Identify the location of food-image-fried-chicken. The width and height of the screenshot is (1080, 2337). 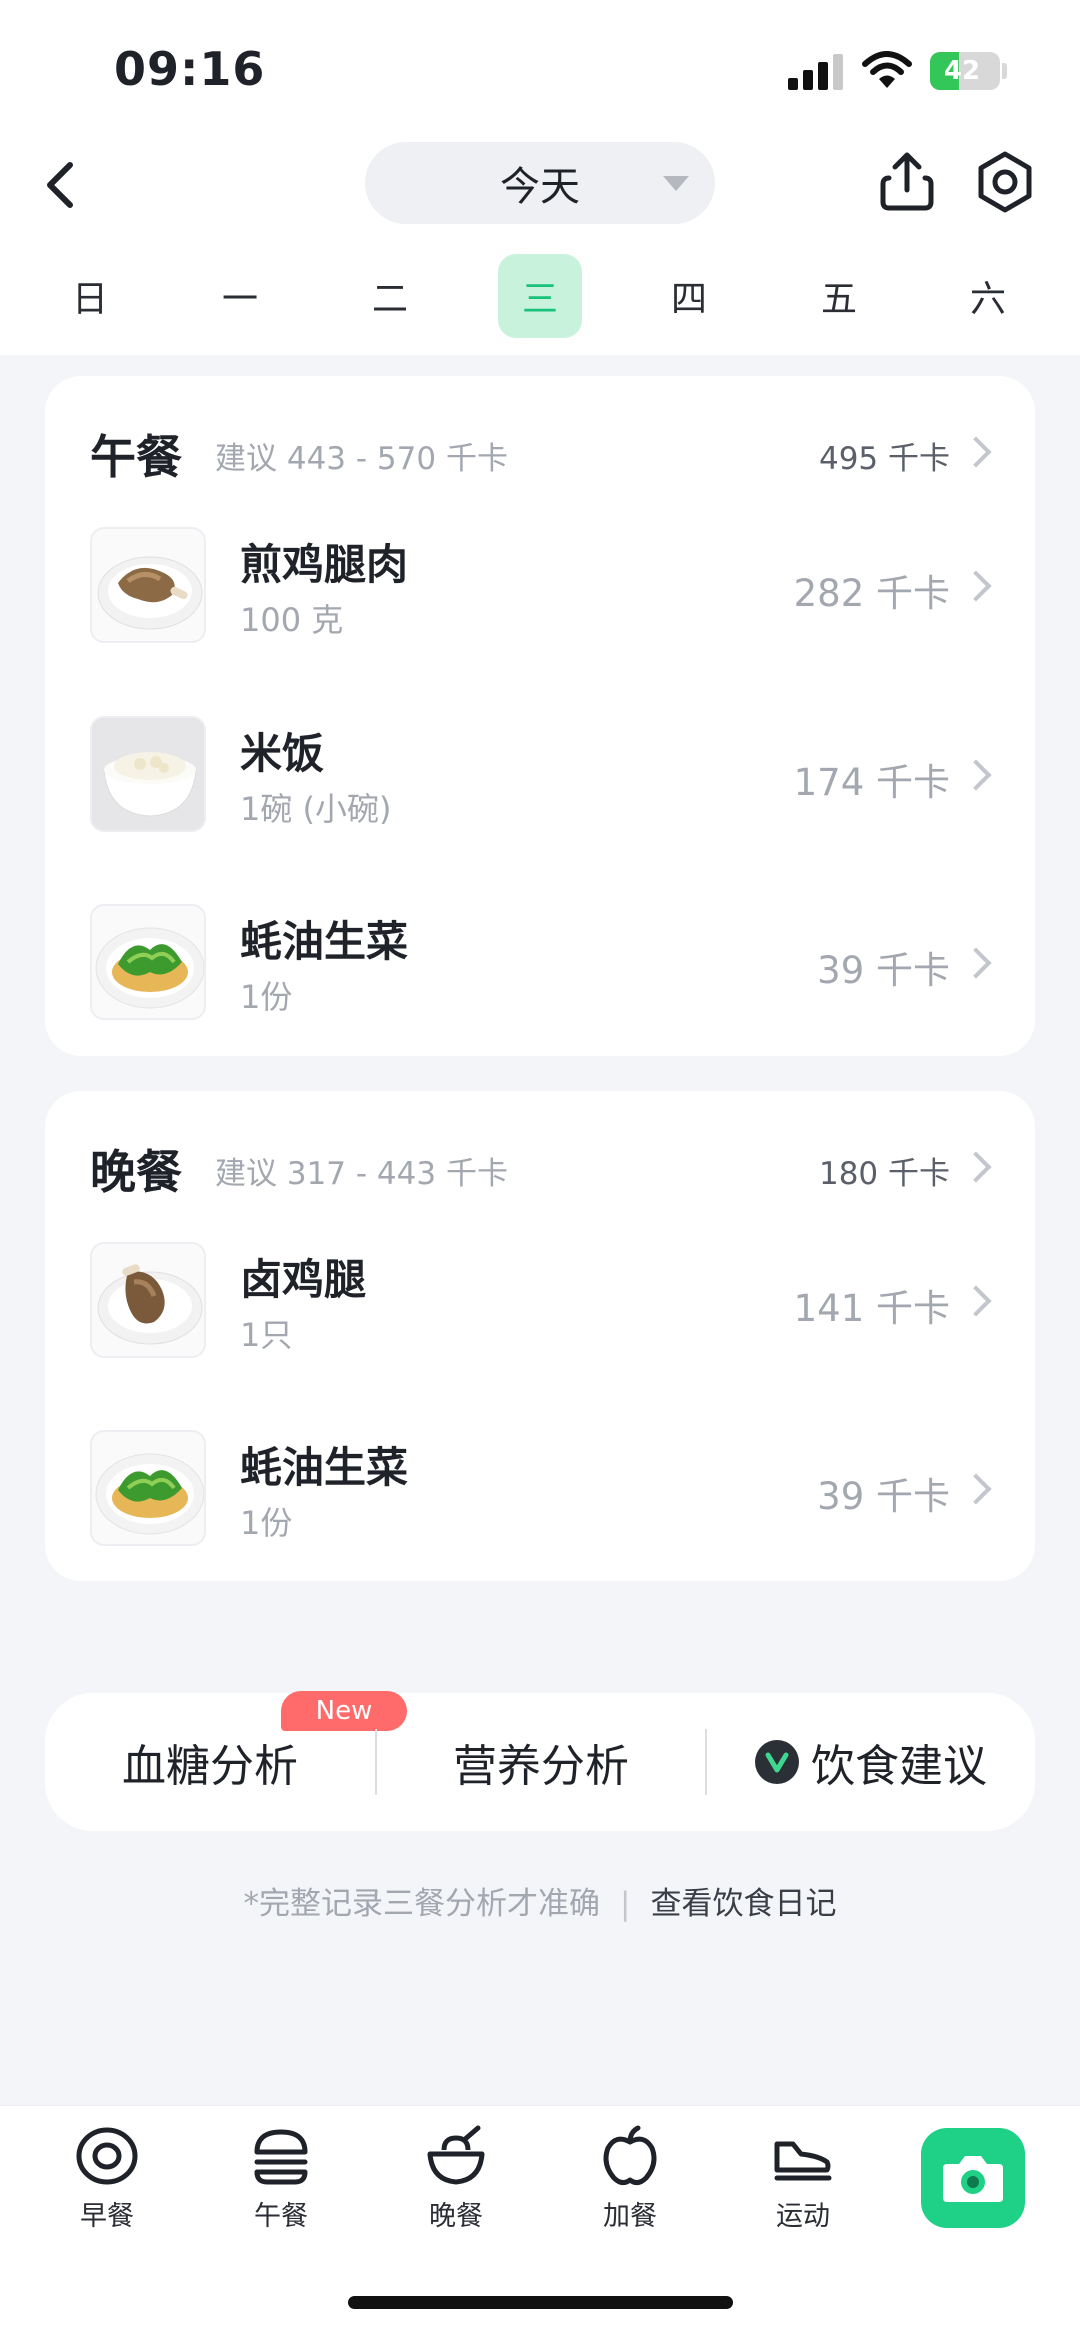
(148, 585).